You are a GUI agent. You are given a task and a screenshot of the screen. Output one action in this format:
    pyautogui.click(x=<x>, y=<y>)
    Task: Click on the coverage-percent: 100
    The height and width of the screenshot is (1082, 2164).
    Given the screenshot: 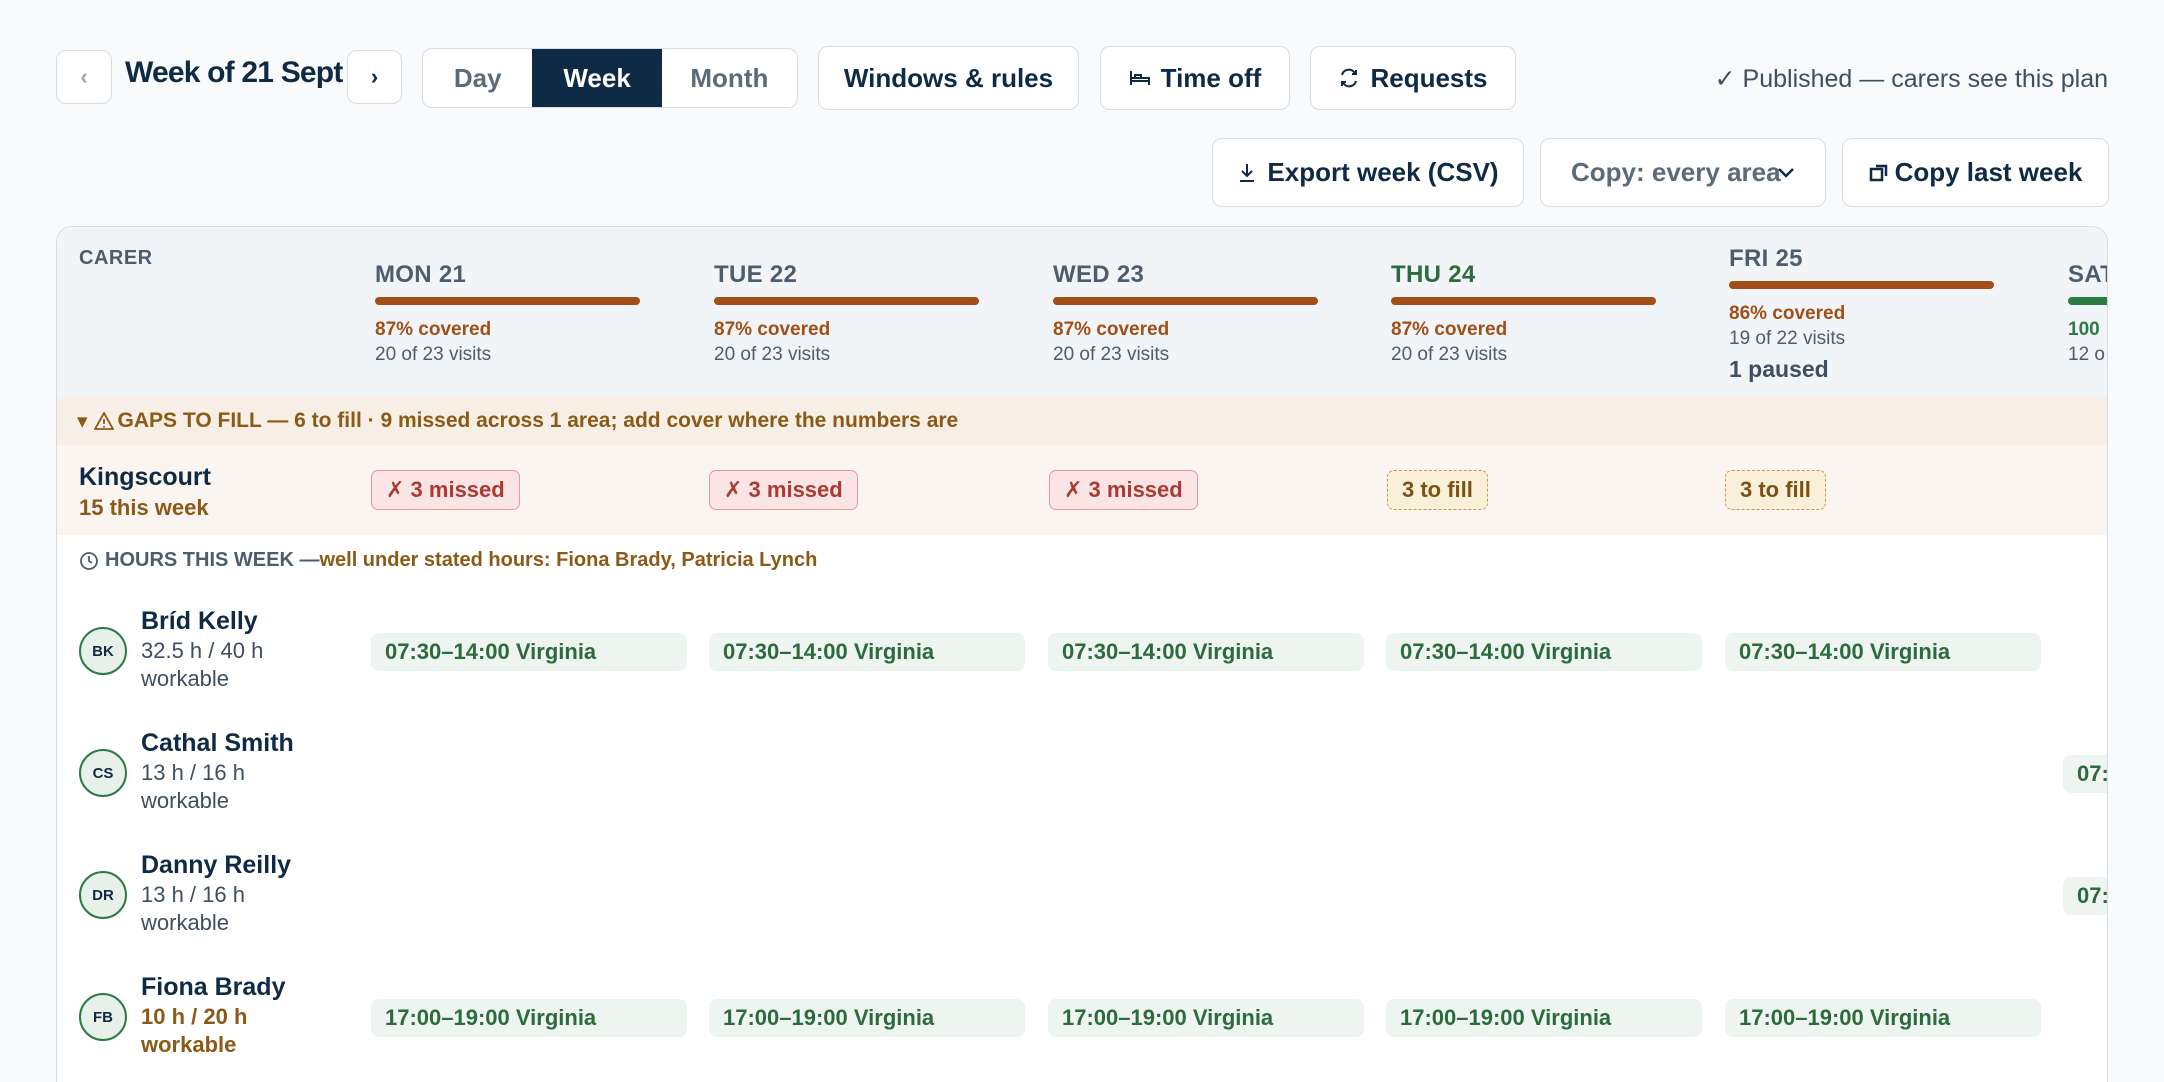 What is the action you would take?
    pyautogui.click(x=2084, y=329)
    